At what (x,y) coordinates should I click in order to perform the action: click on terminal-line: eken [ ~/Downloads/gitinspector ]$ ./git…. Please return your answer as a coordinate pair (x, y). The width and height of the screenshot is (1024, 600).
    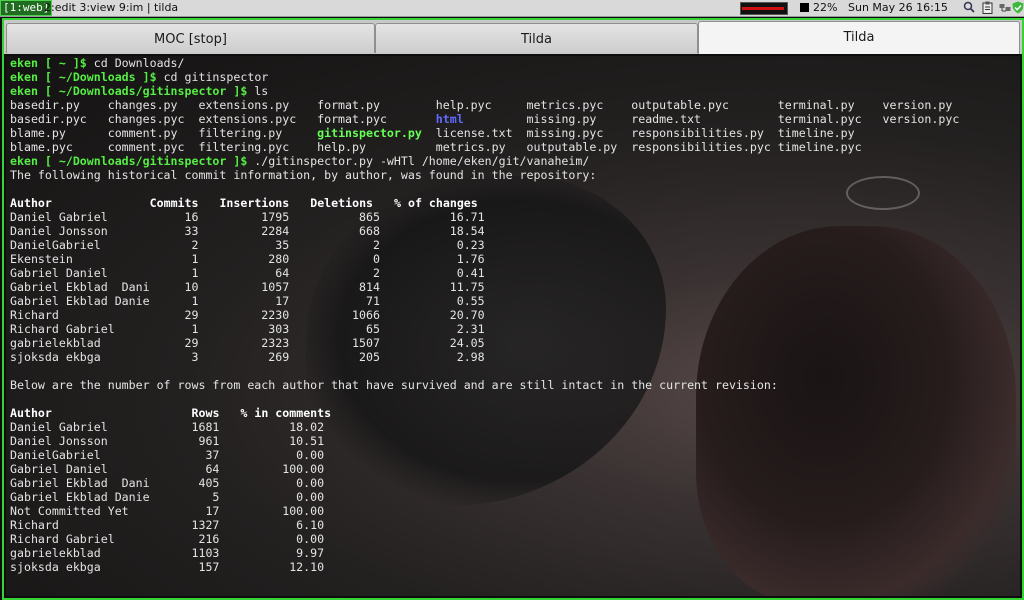
    Looking at the image, I should click on (299, 161).